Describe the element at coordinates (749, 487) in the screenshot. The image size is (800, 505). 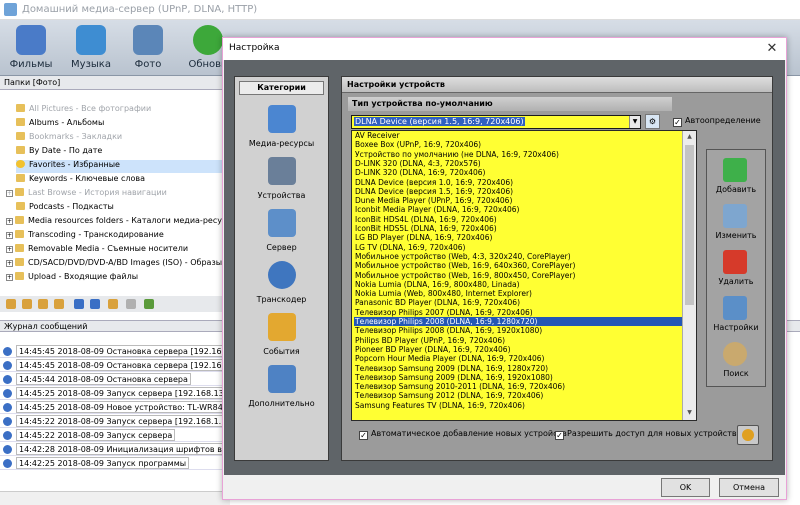
I see `cancel-button: Отмена` at that location.